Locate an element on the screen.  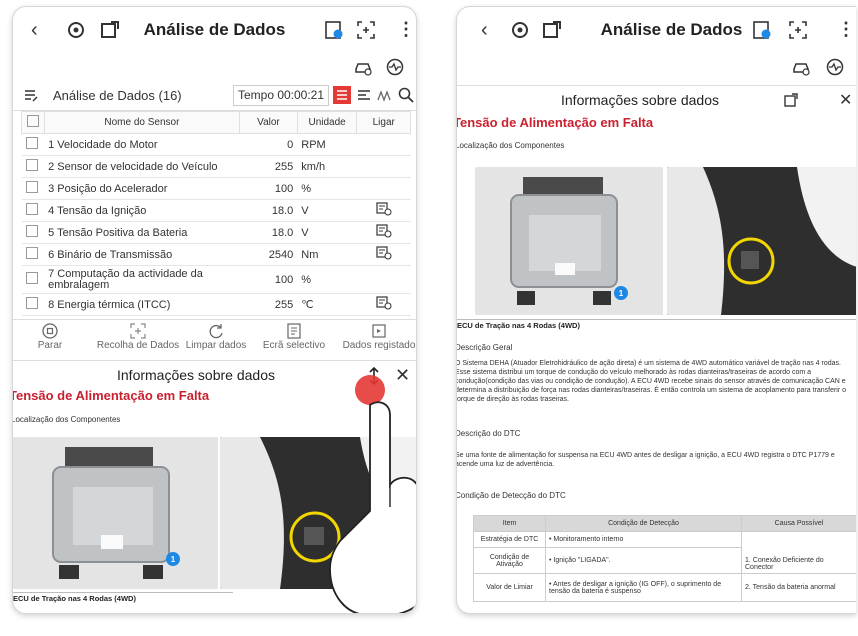
clear-data-button: Limpar dados is located at coordinates (216, 336).